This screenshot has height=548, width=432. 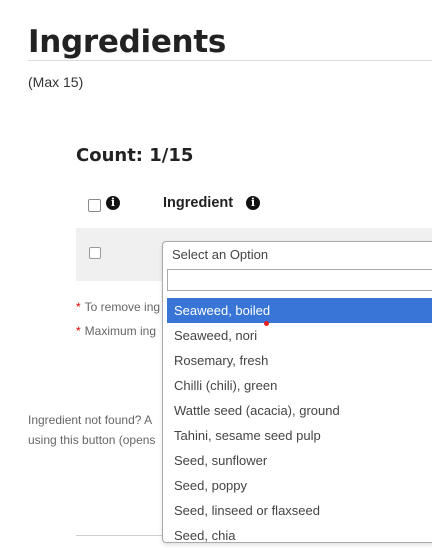 I want to click on dropdown-option: Seed, sunflower, so click(x=299, y=460).